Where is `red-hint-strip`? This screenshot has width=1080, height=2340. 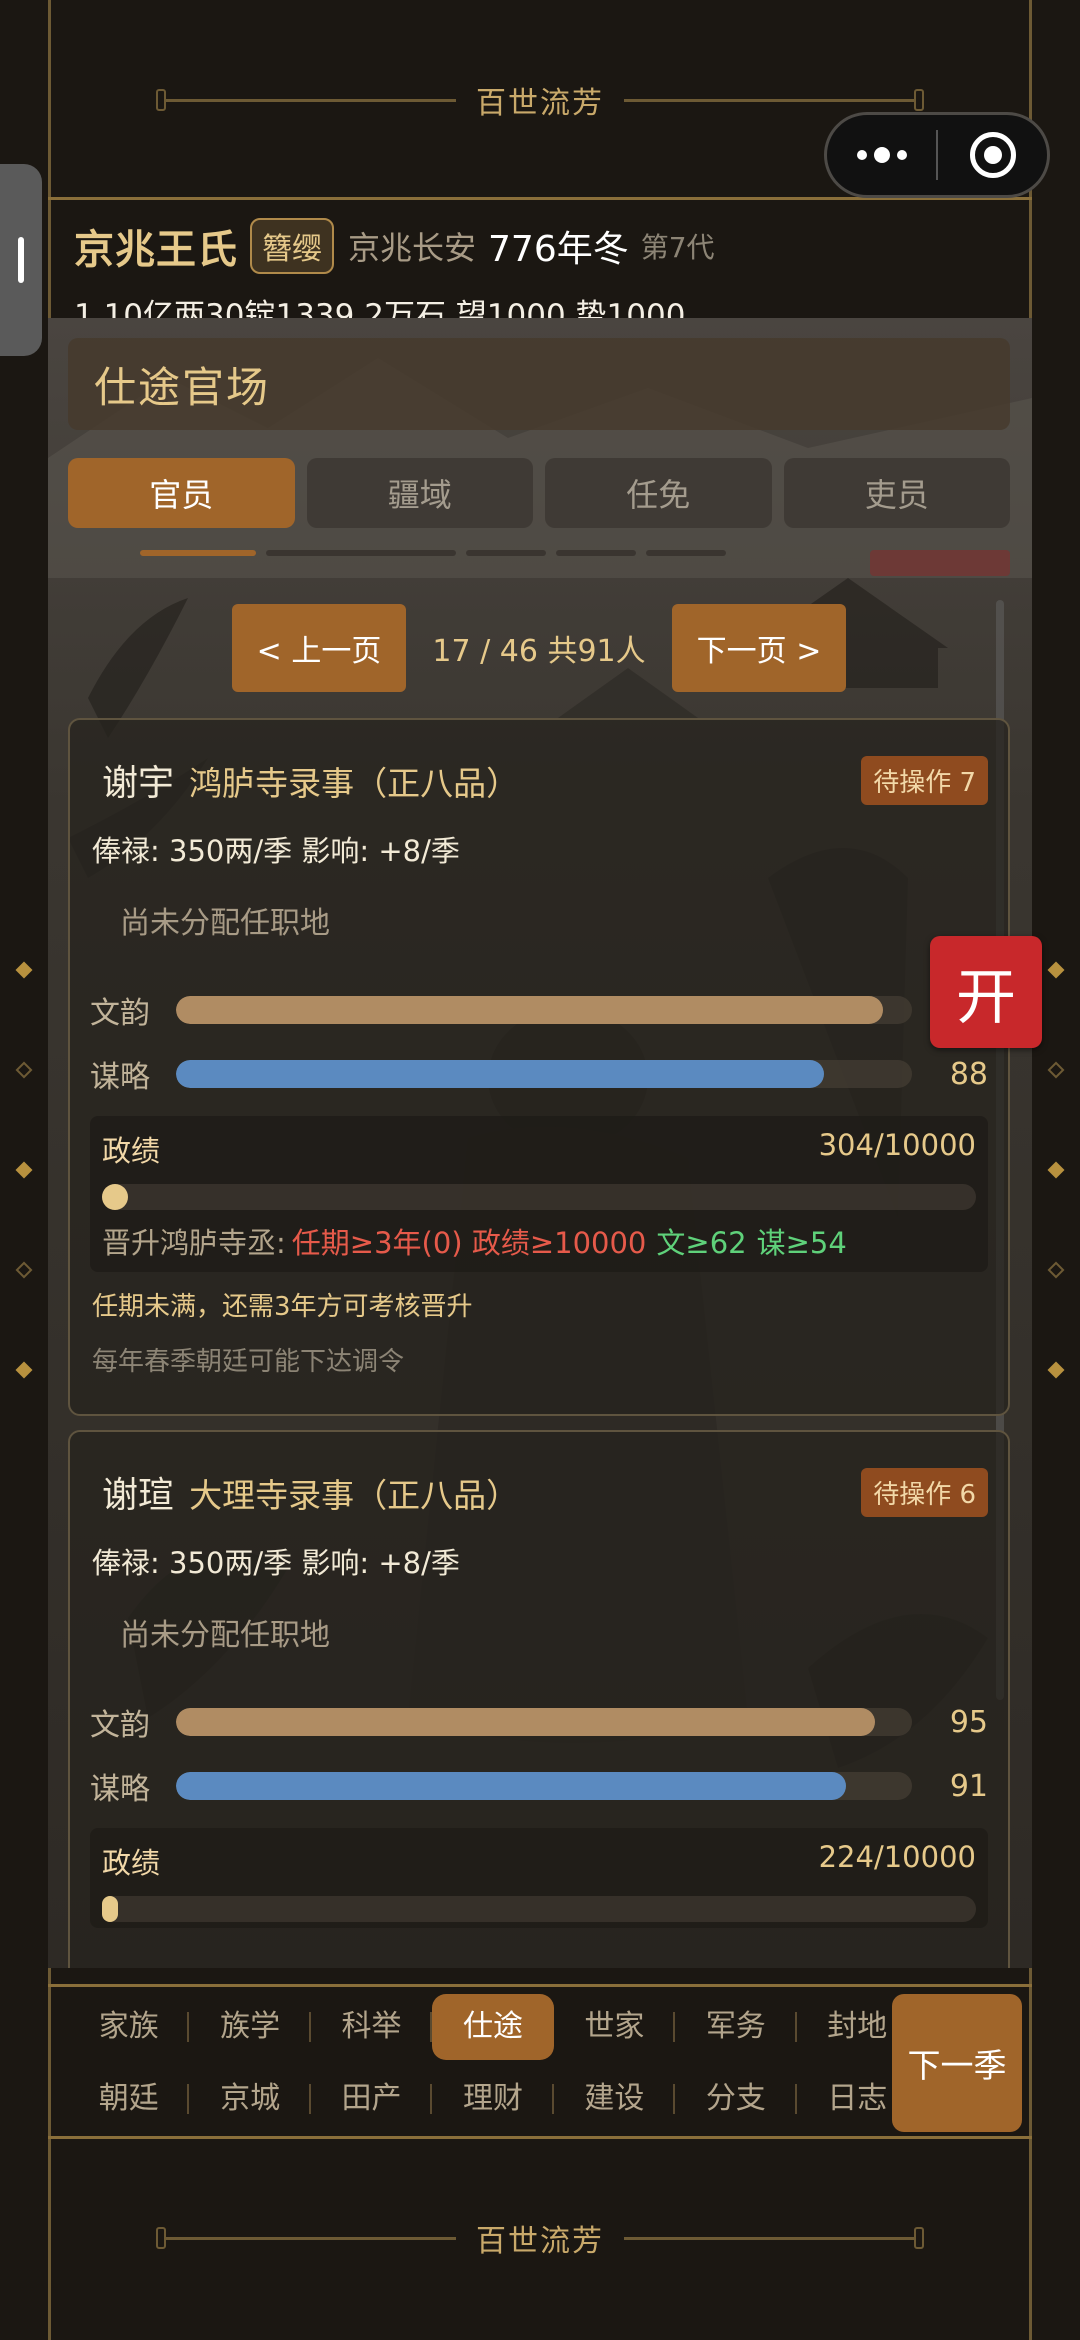
red-hint-strip is located at coordinates (940, 563).